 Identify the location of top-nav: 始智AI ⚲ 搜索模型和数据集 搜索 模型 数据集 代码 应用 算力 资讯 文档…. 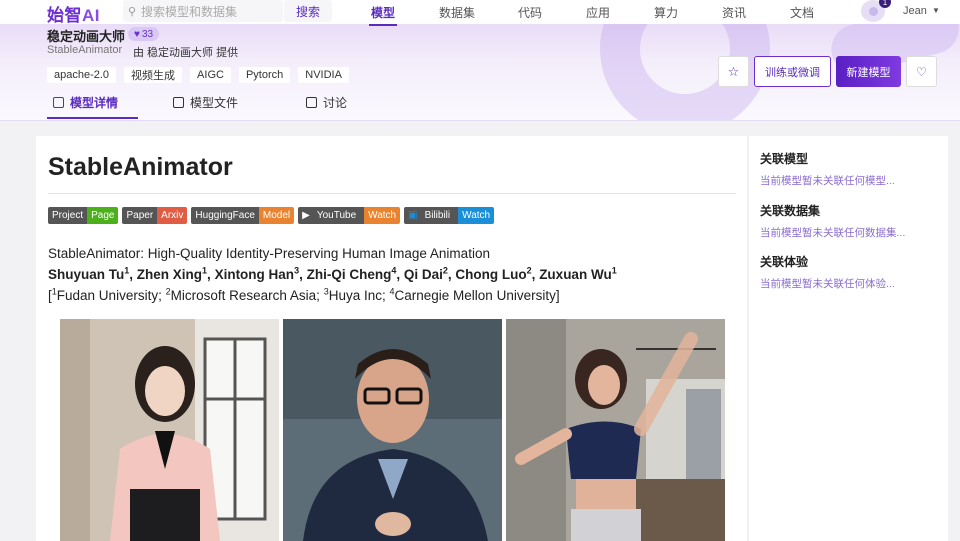
(480, 13).